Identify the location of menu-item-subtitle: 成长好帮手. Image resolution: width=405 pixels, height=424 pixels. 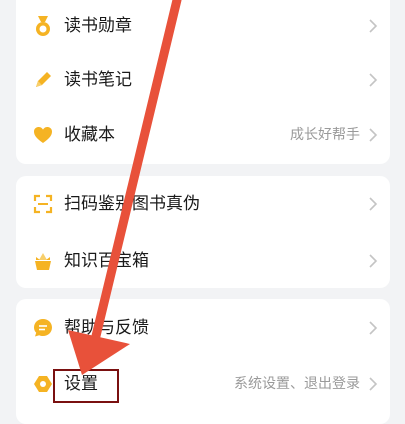
(325, 135).